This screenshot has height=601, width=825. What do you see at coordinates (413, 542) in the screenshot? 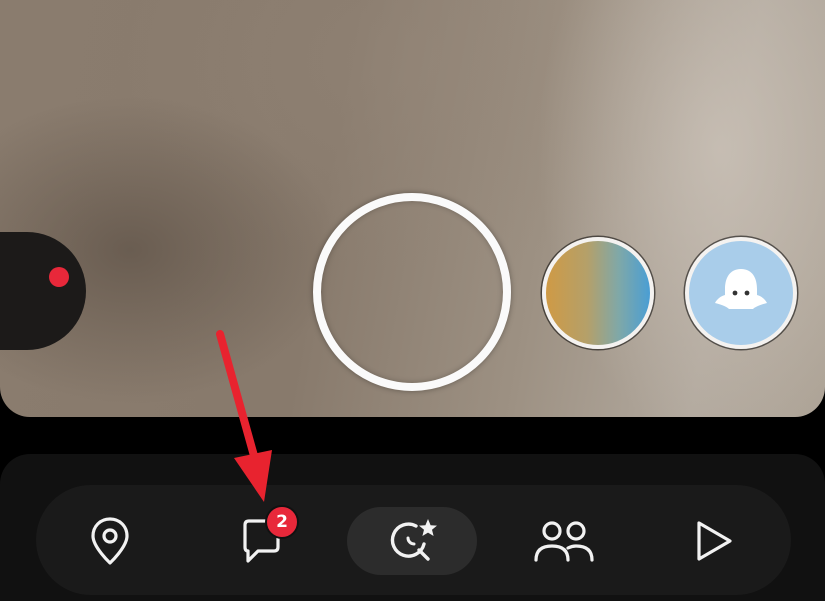
I see `spotlight-search-icon` at bounding box center [413, 542].